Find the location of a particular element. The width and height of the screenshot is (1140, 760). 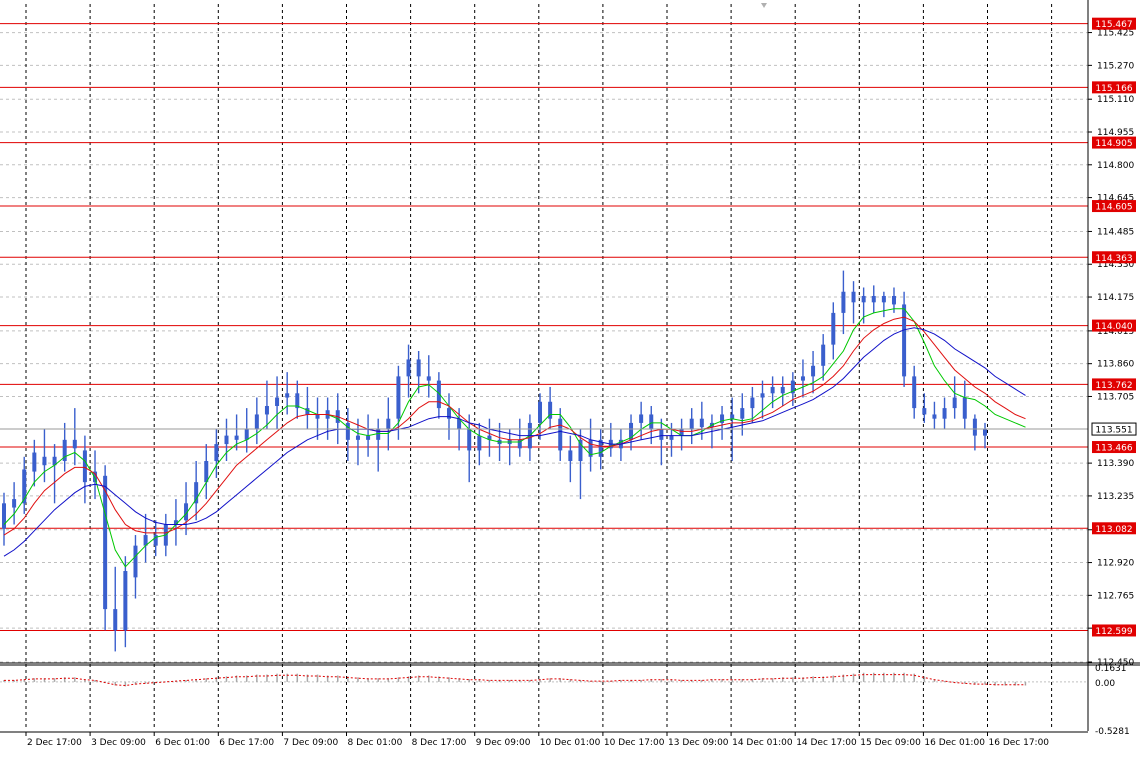

price-tick-label: 113.235 is located at coordinates (1115, 497).